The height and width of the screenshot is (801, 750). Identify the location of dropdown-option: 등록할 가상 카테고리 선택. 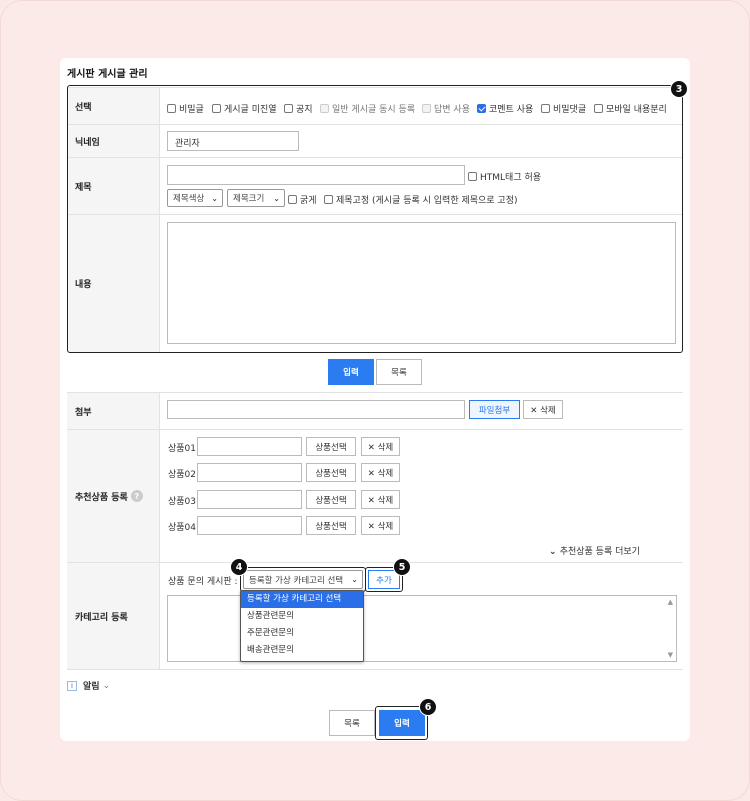
(302, 599).